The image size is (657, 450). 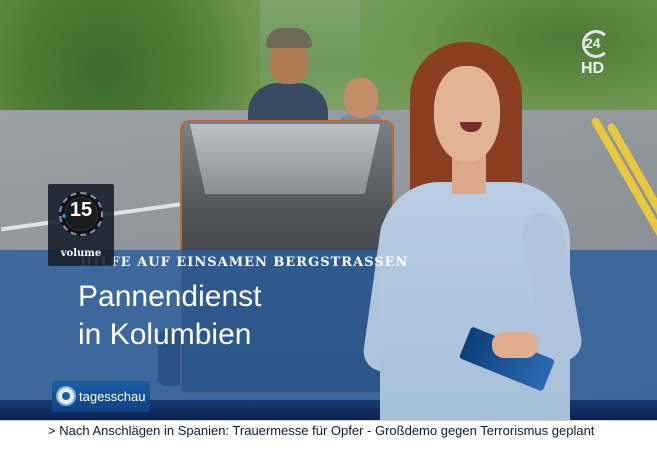 I want to click on lower-third-headline-line2: in Kolumbien, so click(x=165, y=334).